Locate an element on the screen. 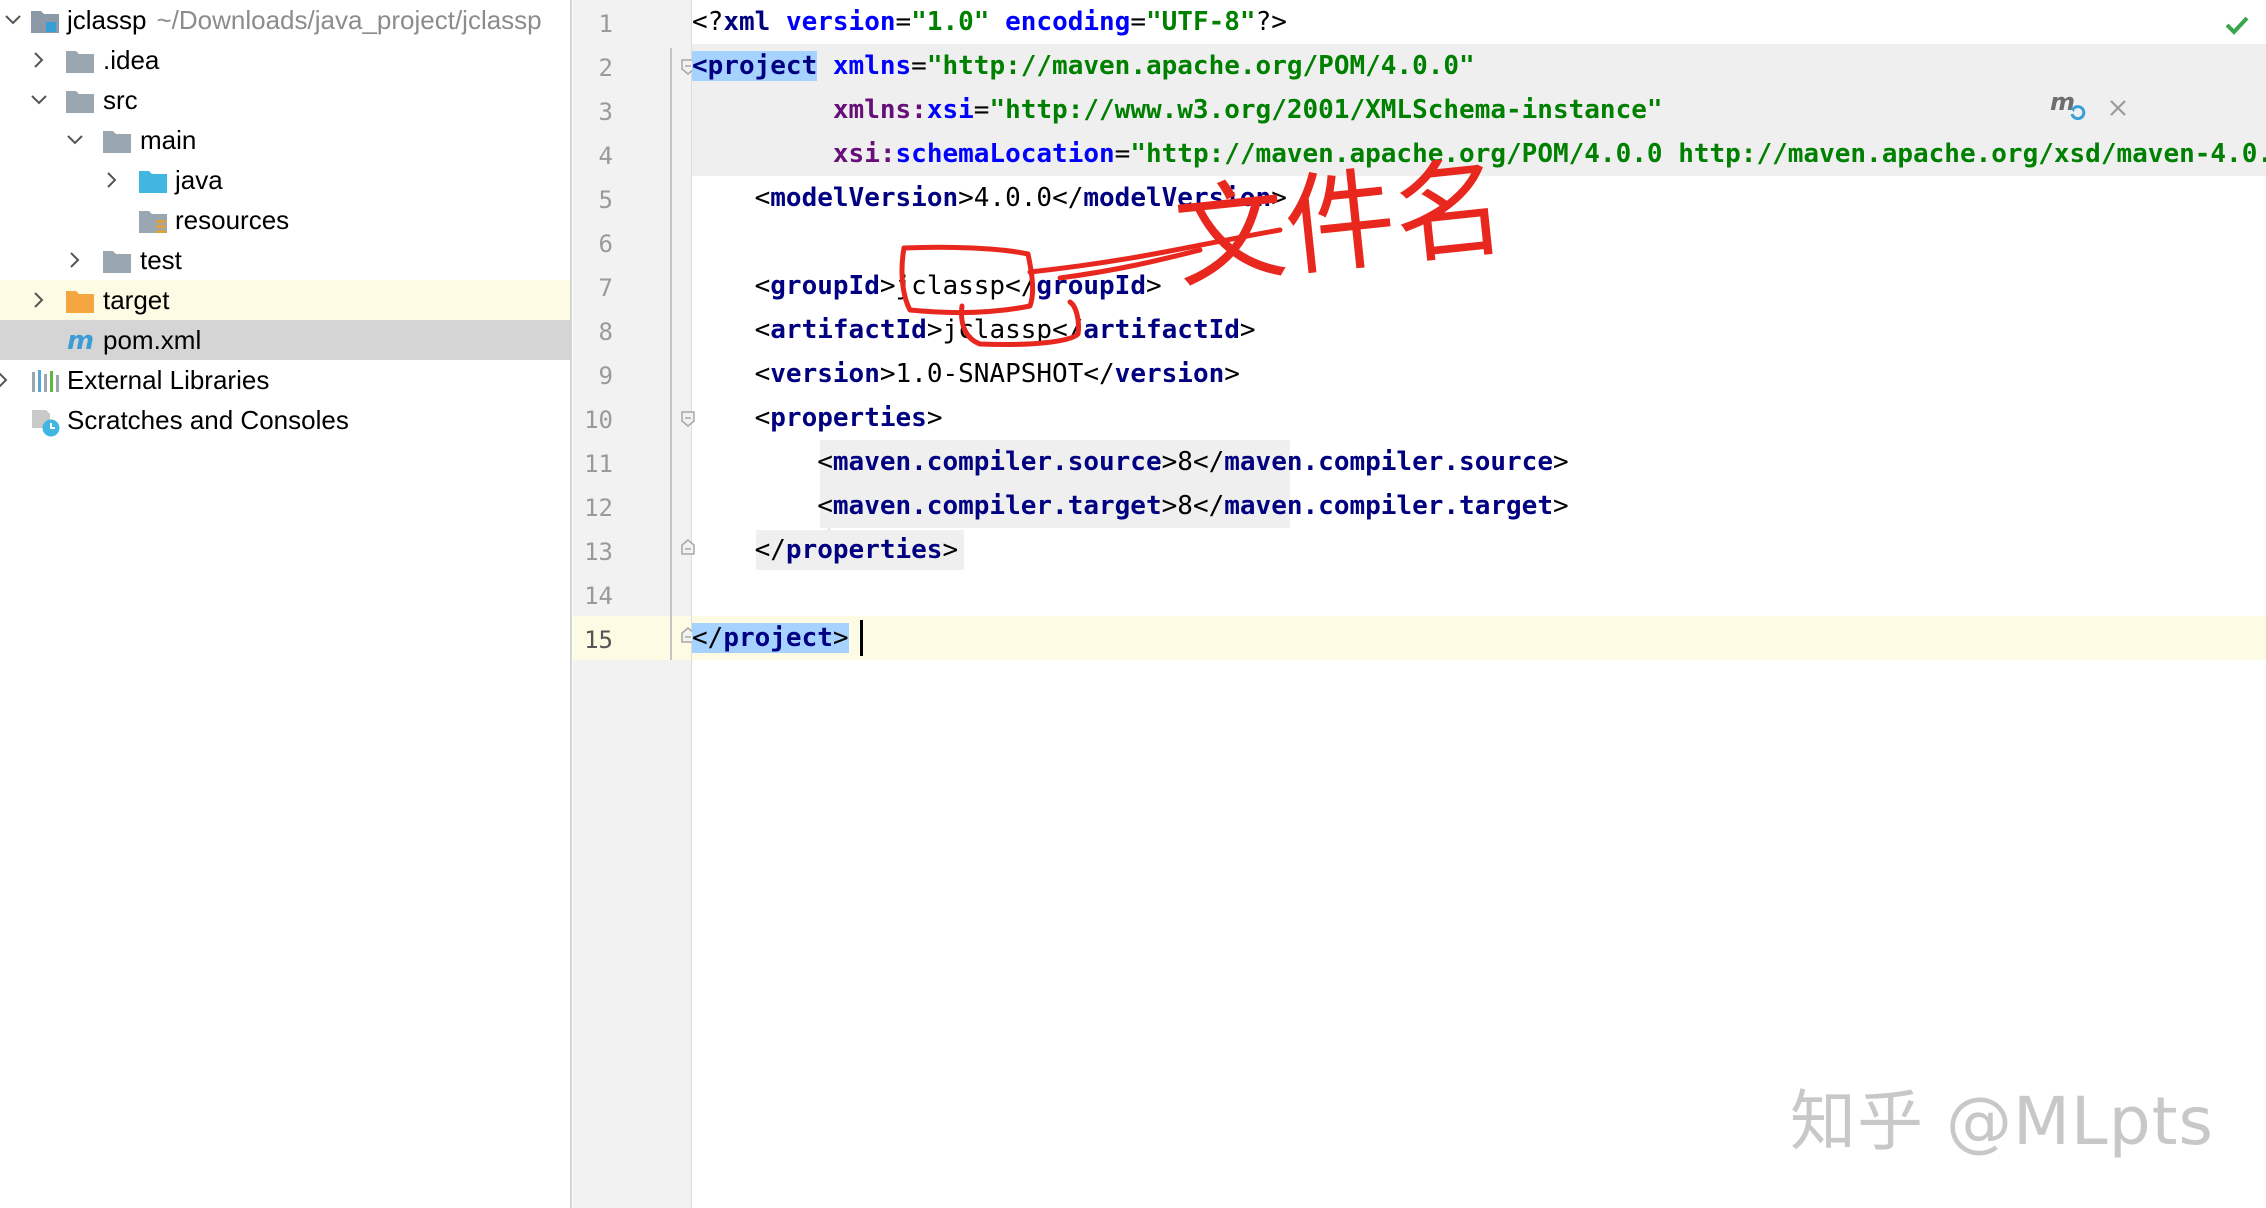  tree-item-test: test is located at coordinates (285, 260).